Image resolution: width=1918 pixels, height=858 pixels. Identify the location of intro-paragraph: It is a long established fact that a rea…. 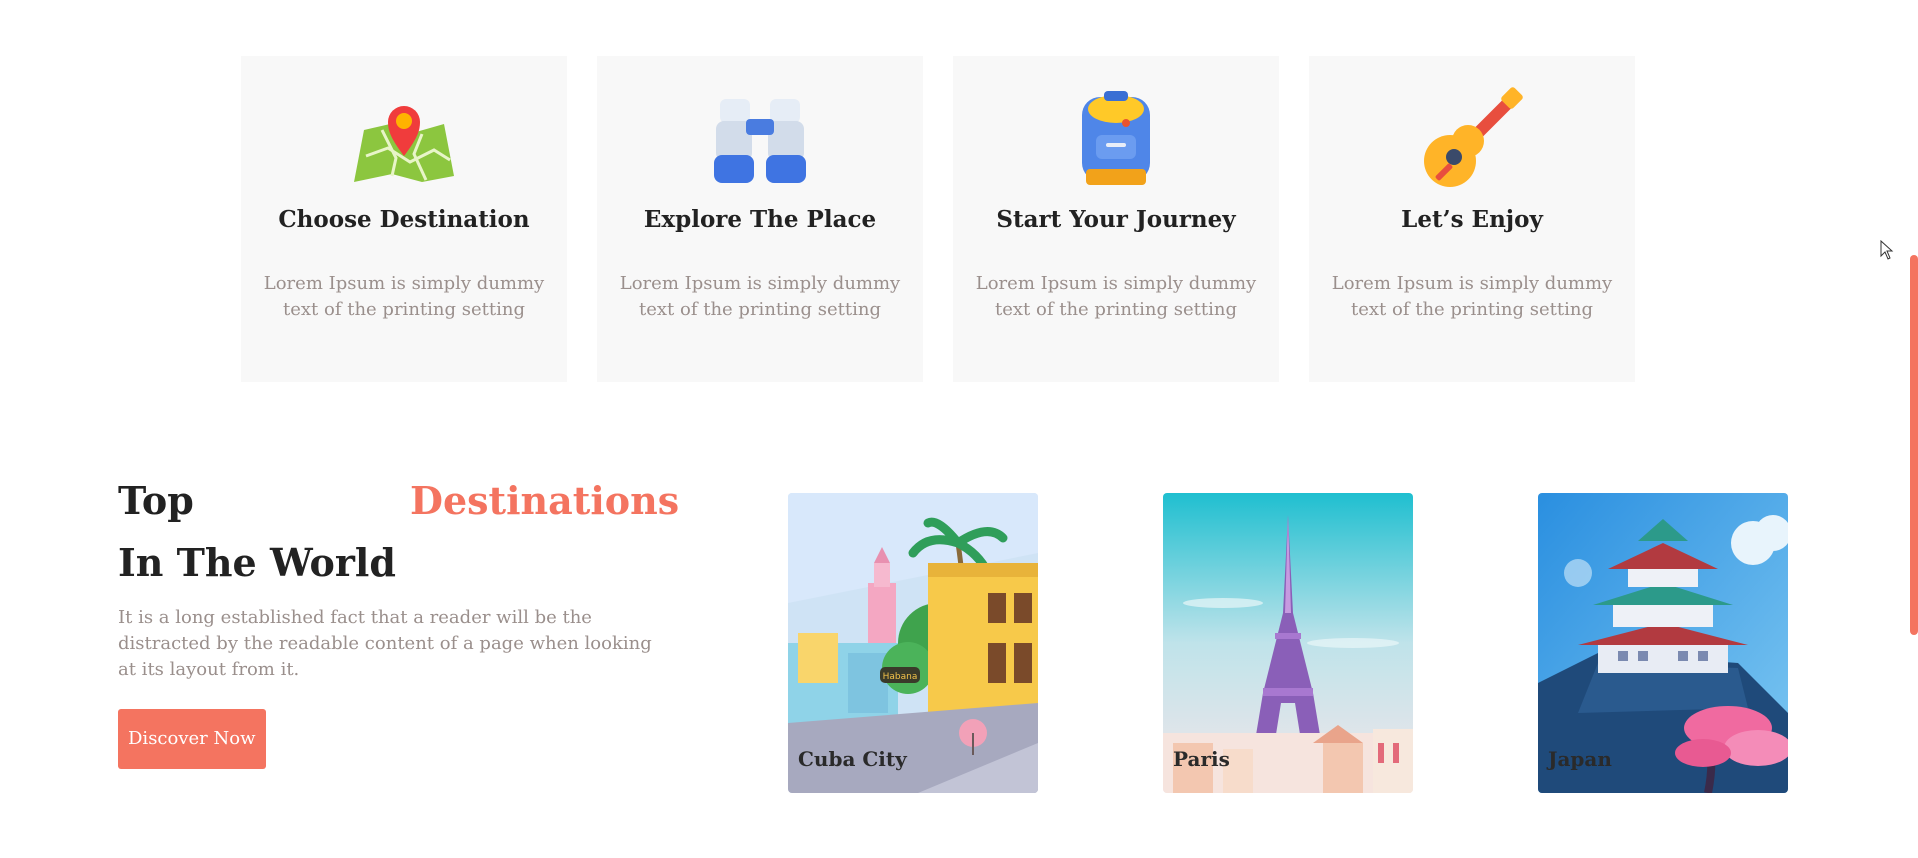
(385, 643).